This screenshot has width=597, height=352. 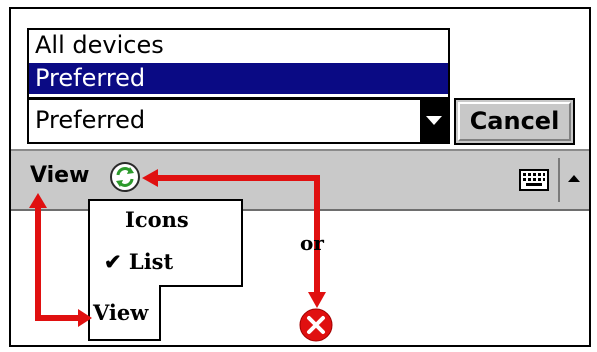 I want to click on list-item-preferred-selected: Preferred, so click(x=238, y=78).